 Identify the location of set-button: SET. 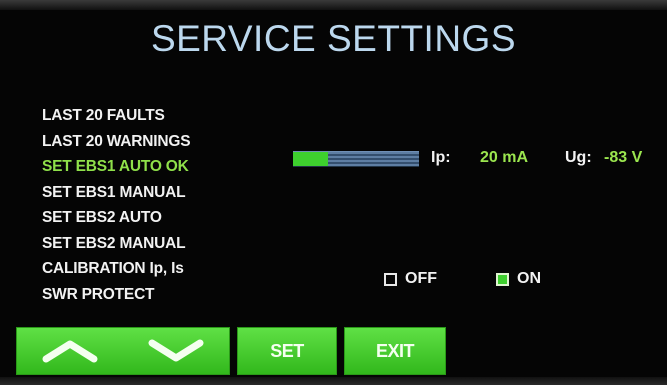
(287, 351).